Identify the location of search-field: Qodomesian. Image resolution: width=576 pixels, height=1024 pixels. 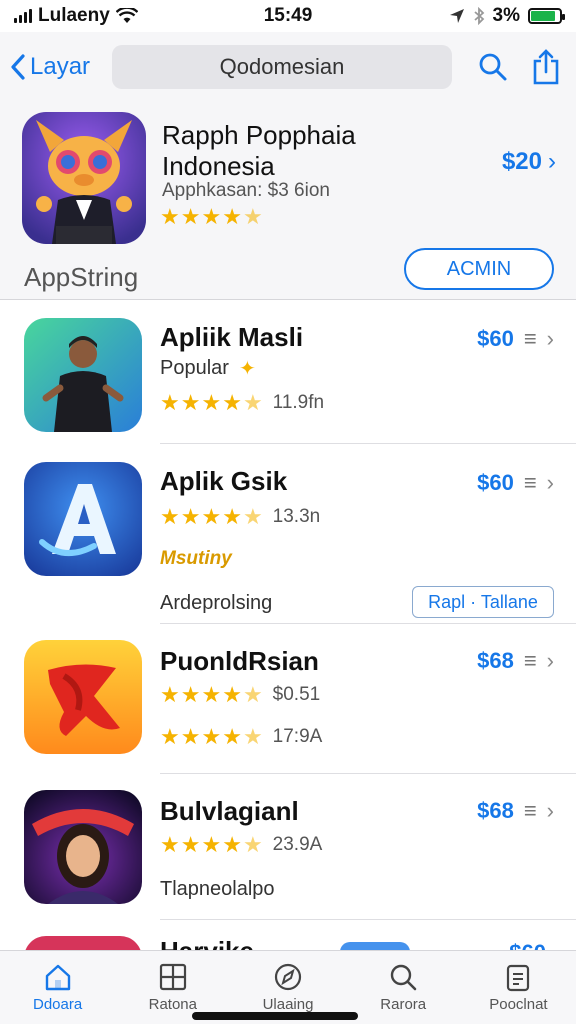
(282, 67).